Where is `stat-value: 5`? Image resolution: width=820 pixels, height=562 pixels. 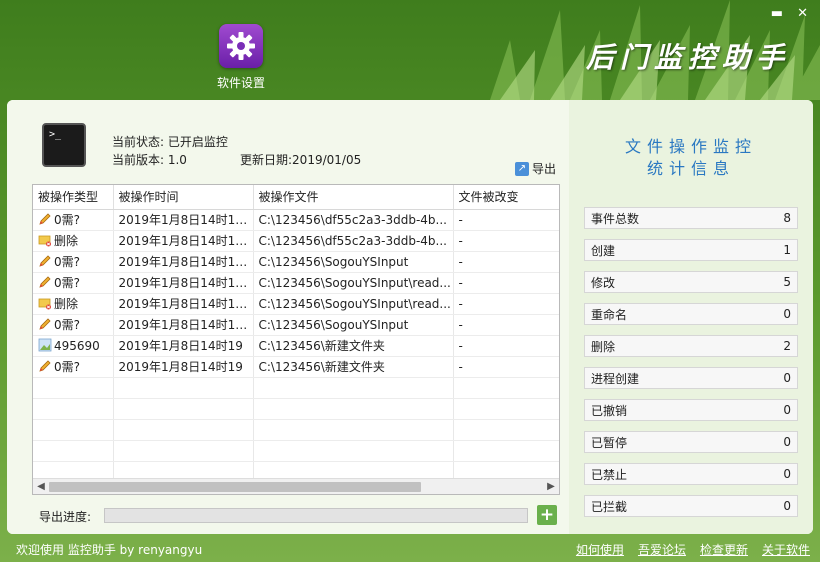
stat-value: 5 is located at coordinates (787, 282).